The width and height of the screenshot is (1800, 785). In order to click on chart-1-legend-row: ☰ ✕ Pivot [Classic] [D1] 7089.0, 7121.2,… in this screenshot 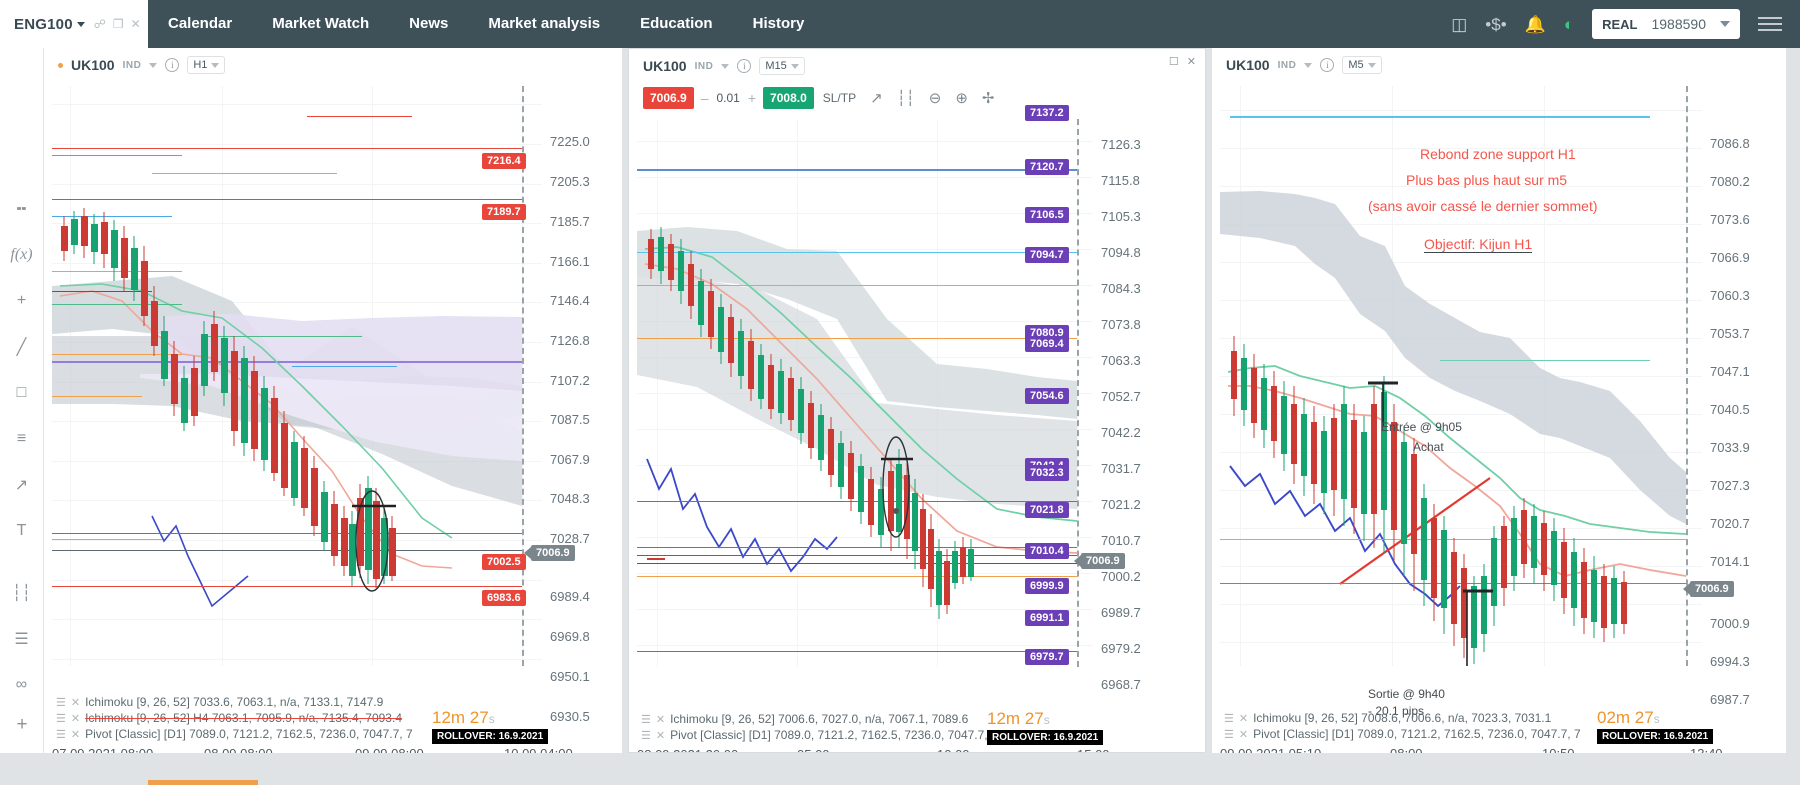, I will do `click(234, 734)`.